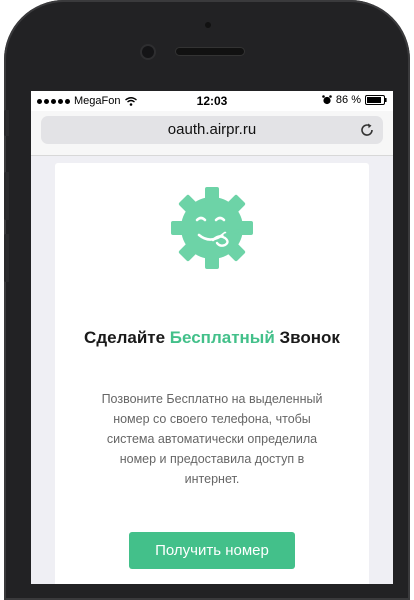  What do you see at coordinates (148, 52) in the screenshot?
I see `front-camera` at bounding box center [148, 52].